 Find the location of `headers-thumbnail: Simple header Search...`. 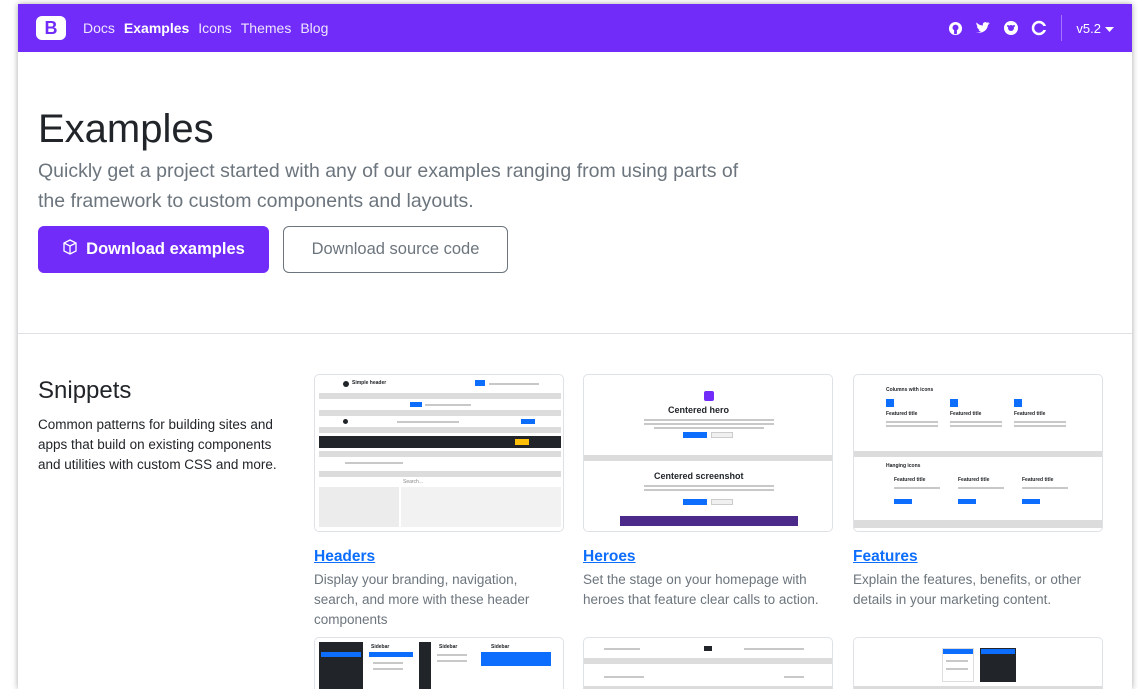

headers-thumbnail: Simple header Search... is located at coordinates (439, 453).